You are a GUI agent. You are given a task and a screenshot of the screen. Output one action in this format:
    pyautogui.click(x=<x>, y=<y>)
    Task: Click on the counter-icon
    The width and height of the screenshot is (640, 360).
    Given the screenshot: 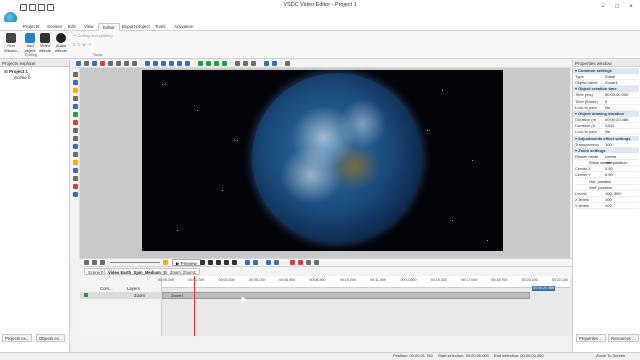 What is the action you would take?
    pyautogui.click(x=75, y=162)
    